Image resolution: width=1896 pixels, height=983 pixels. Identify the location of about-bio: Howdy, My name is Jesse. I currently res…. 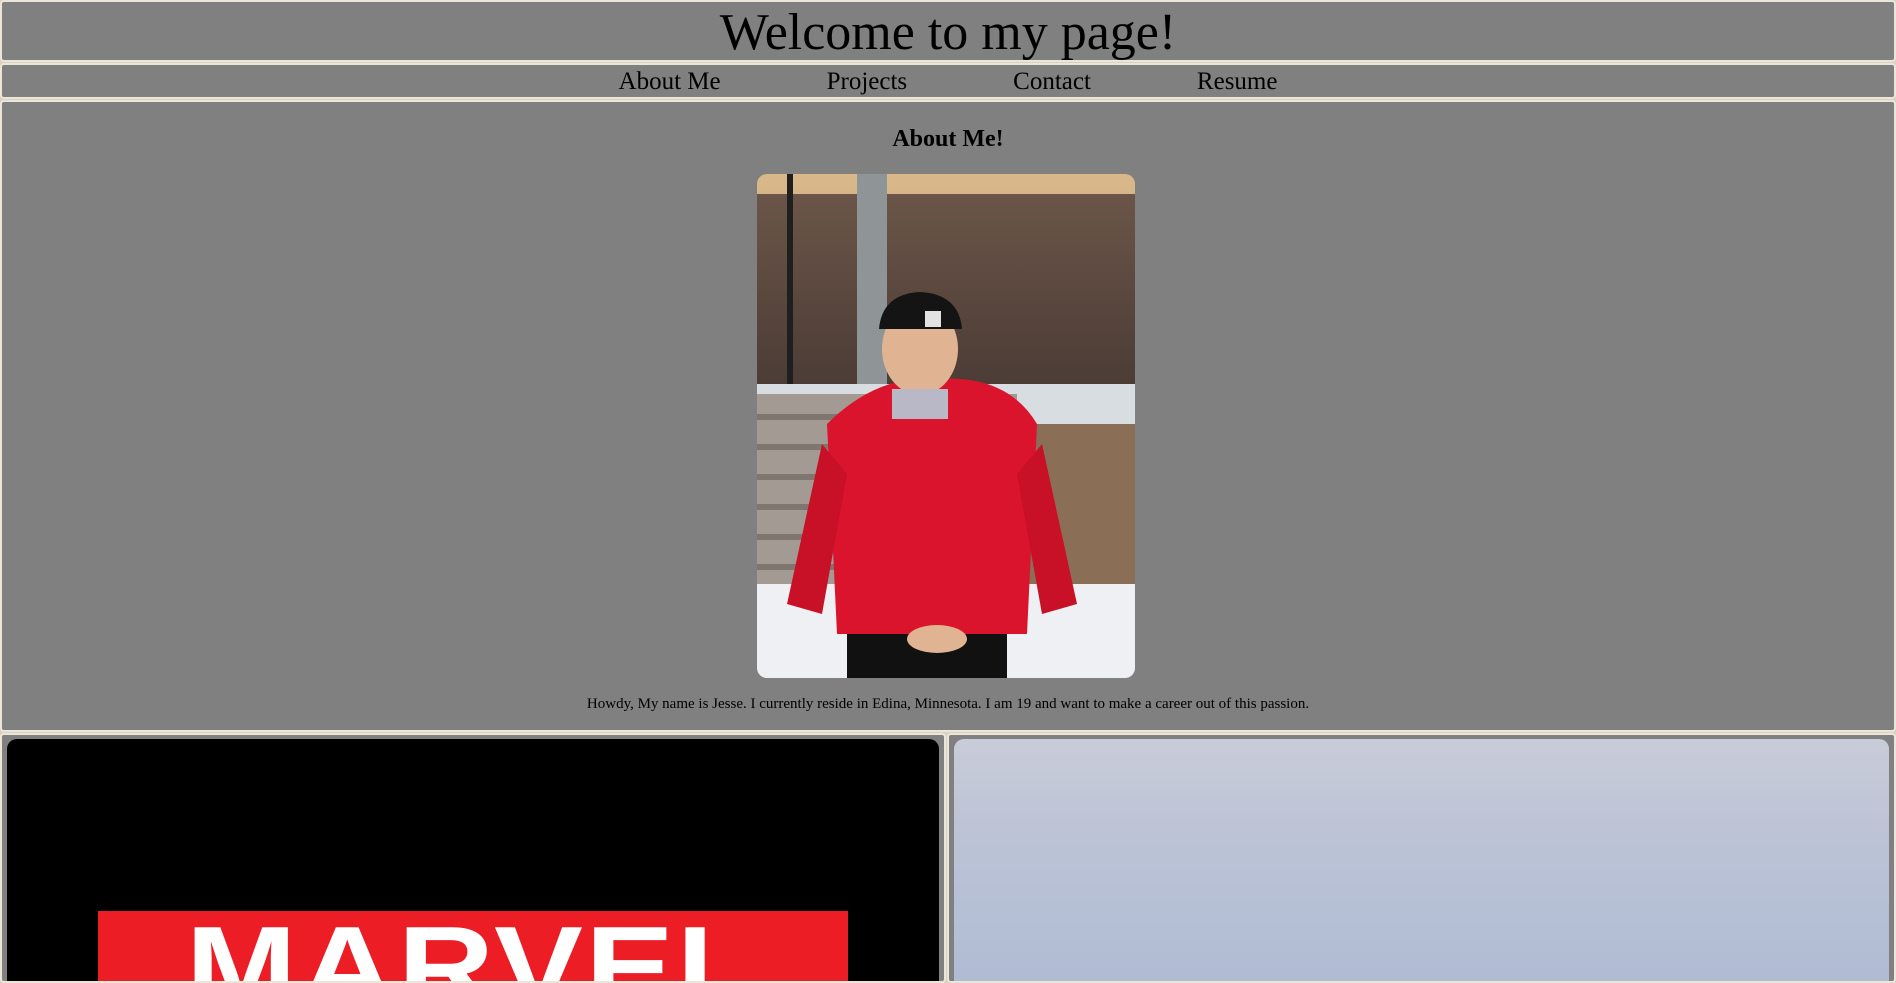
(948, 704).